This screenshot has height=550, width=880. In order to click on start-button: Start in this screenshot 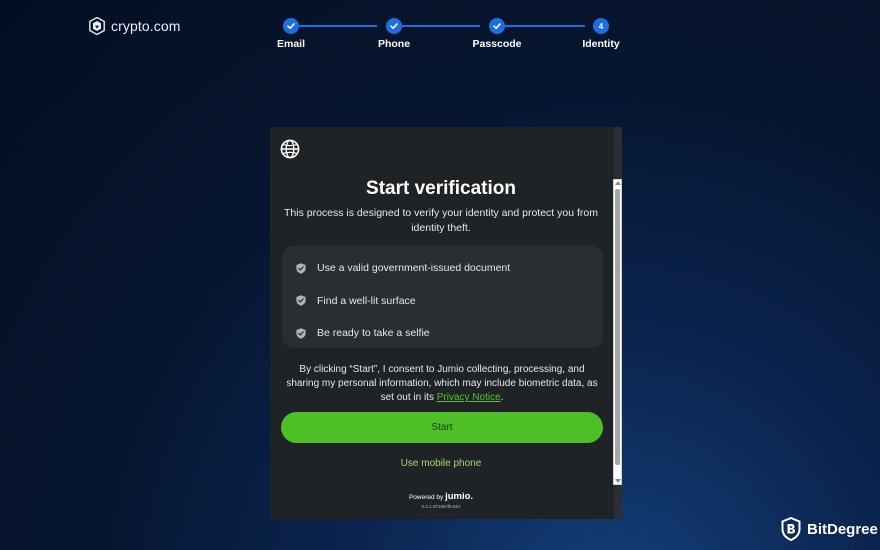, I will do `click(442, 427)`.